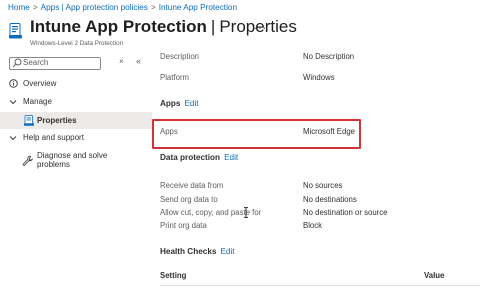 The image size is (480, 289). What do you see at coordinates (13, 83) in the screenshot?
I see `info-icon` at bounding box center [13, 83].